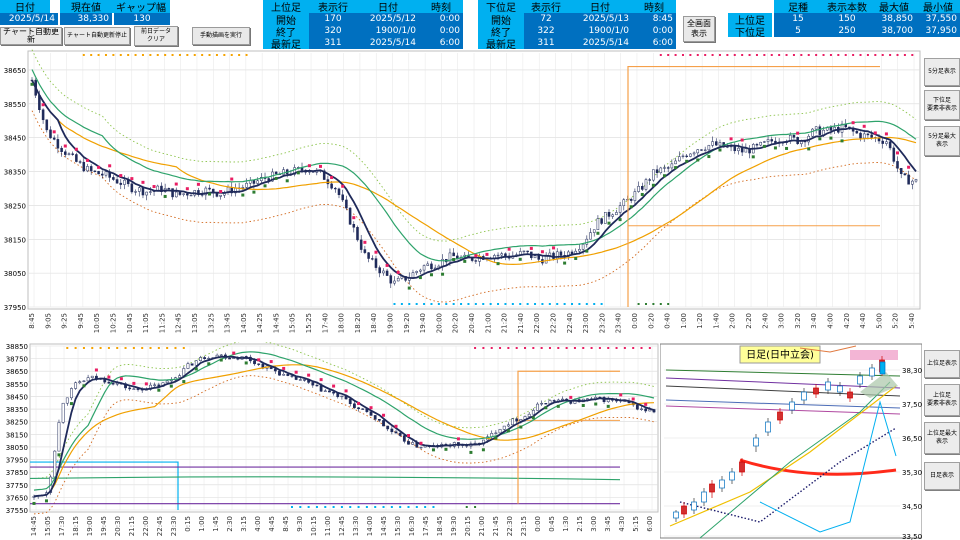 The image size is (960, 540). I want to click on x-tick-label: 4:30, so click(622, 524).